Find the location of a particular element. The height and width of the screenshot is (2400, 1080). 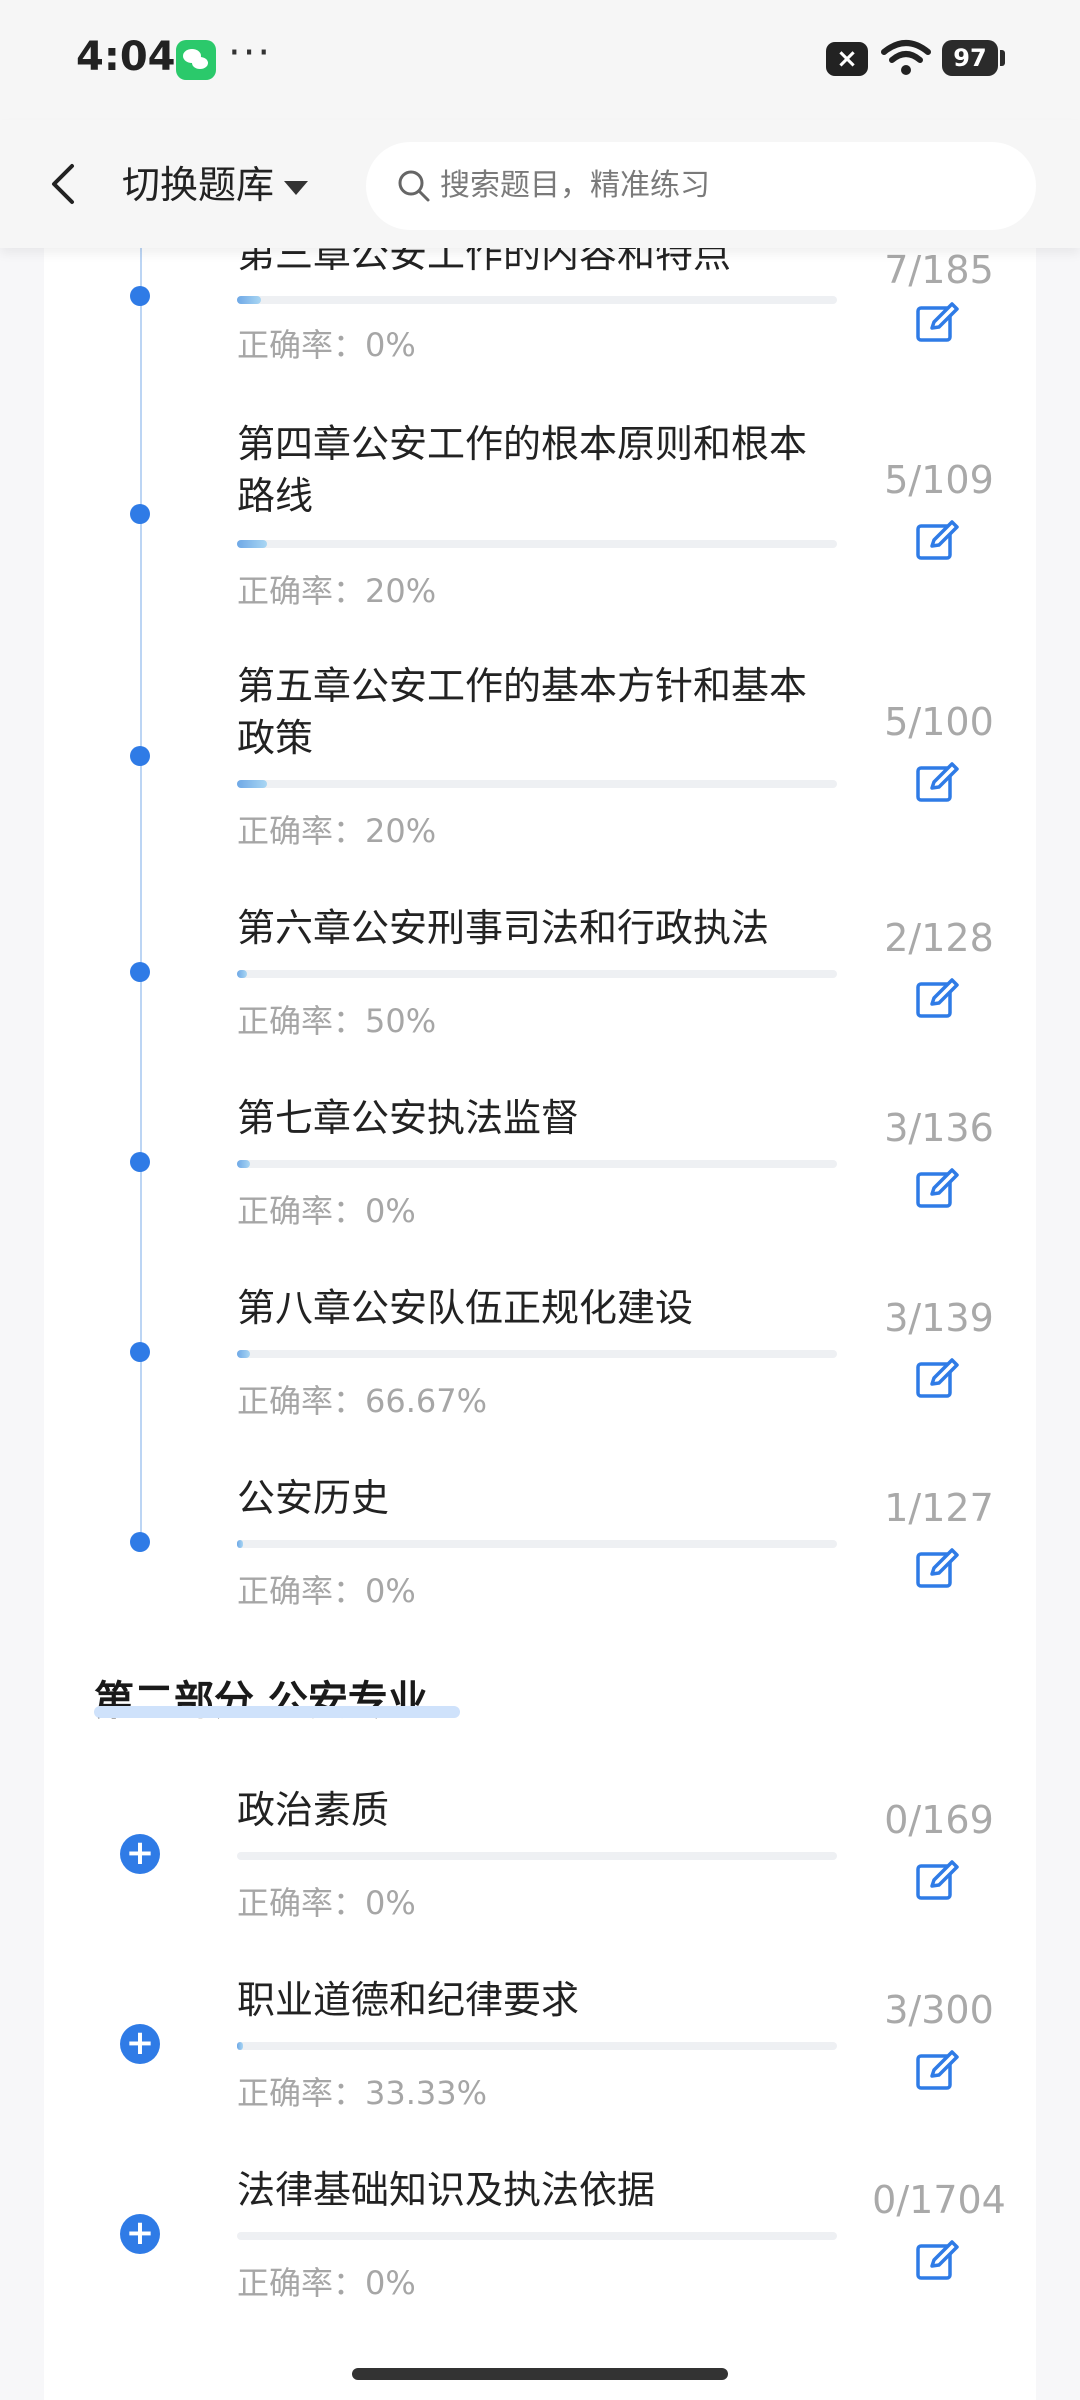

more-notifications-icon: ··· is located at coordinates (250, 53).